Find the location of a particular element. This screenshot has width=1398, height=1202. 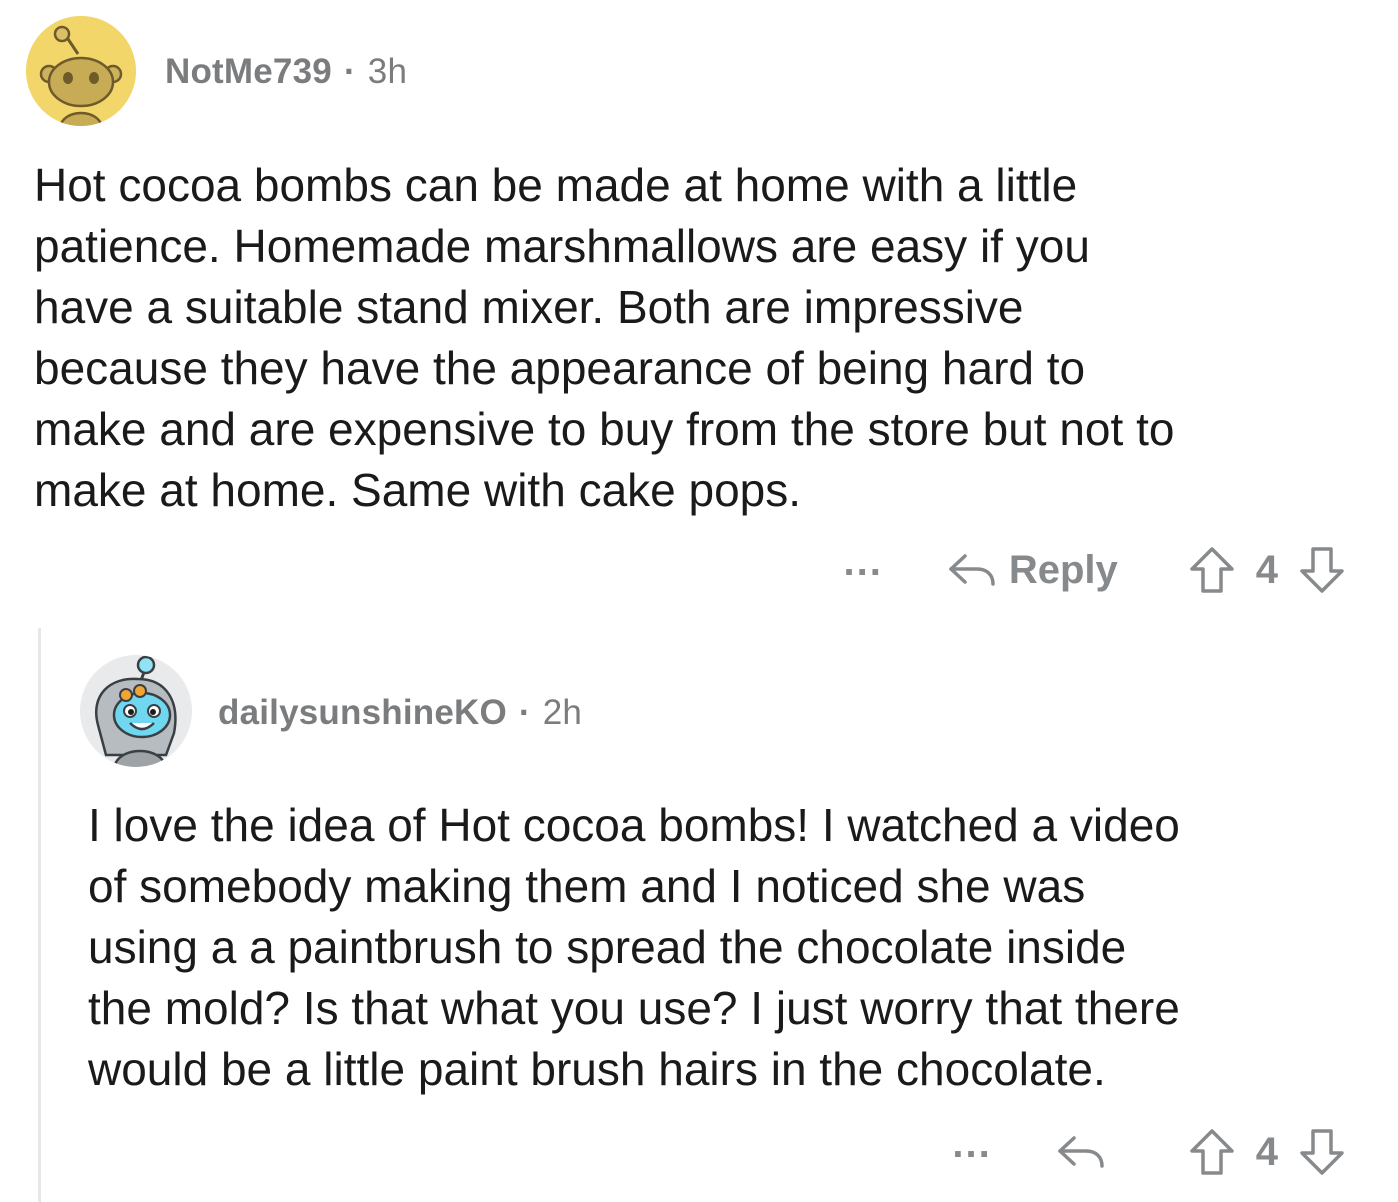

thread-line is located at coordinates (39, 915).